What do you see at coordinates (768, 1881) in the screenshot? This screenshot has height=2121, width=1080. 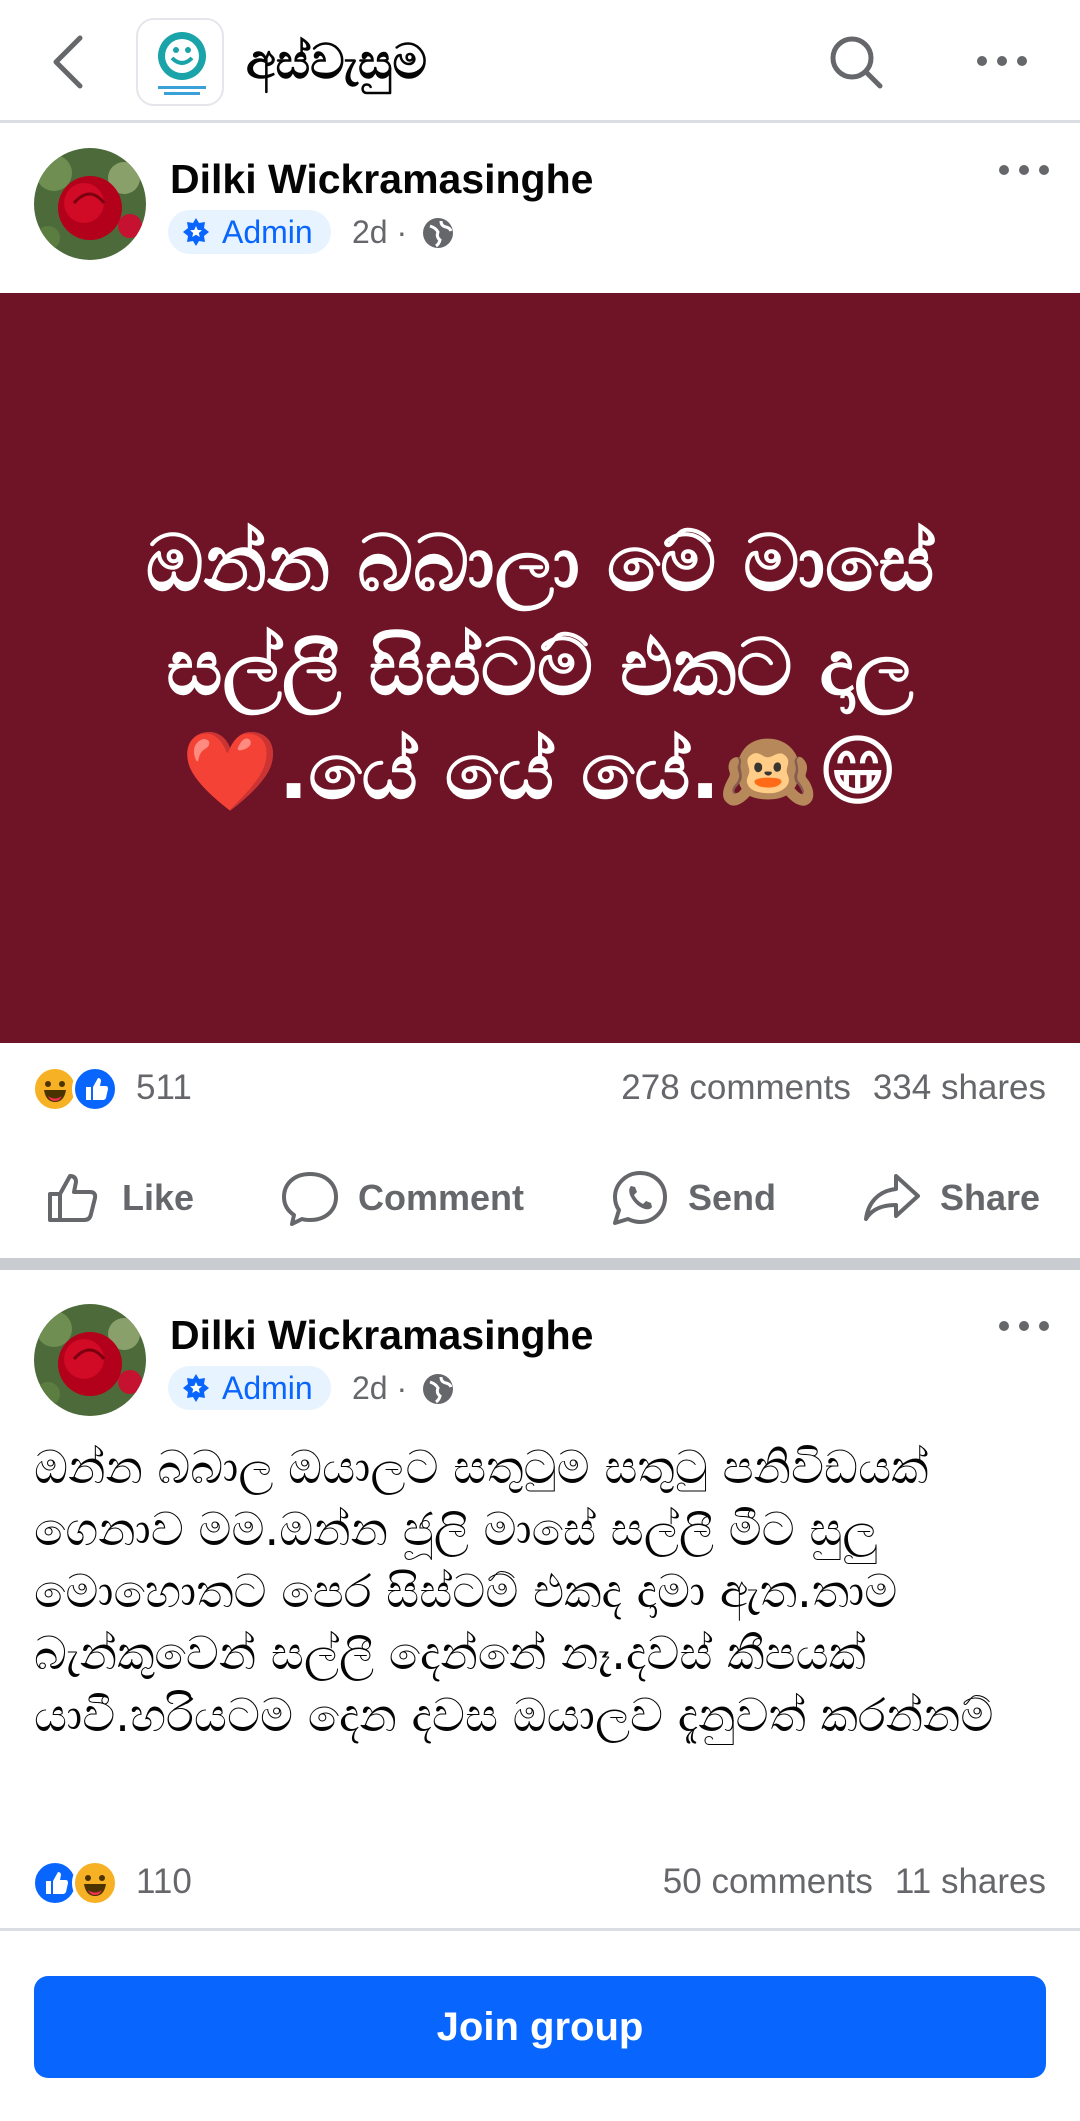 I see `comments-count: 50 comments` at bounding box center [768, 1881].